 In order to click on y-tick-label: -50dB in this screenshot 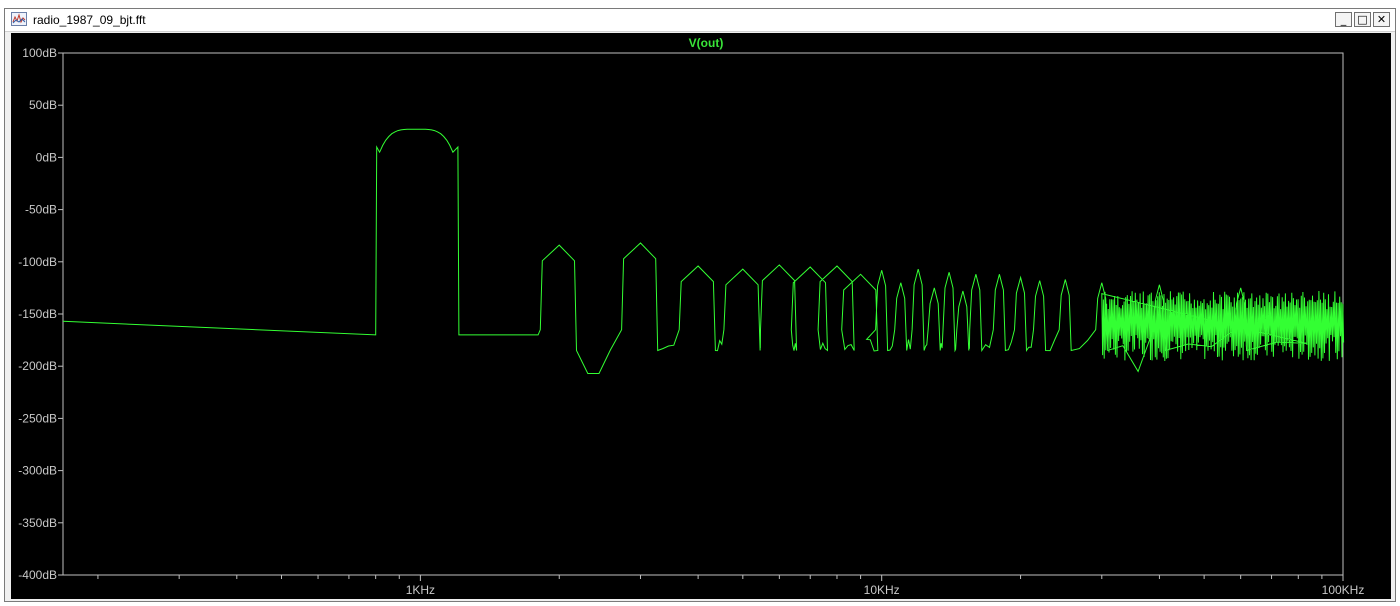, I will do `click(41, 210)`.